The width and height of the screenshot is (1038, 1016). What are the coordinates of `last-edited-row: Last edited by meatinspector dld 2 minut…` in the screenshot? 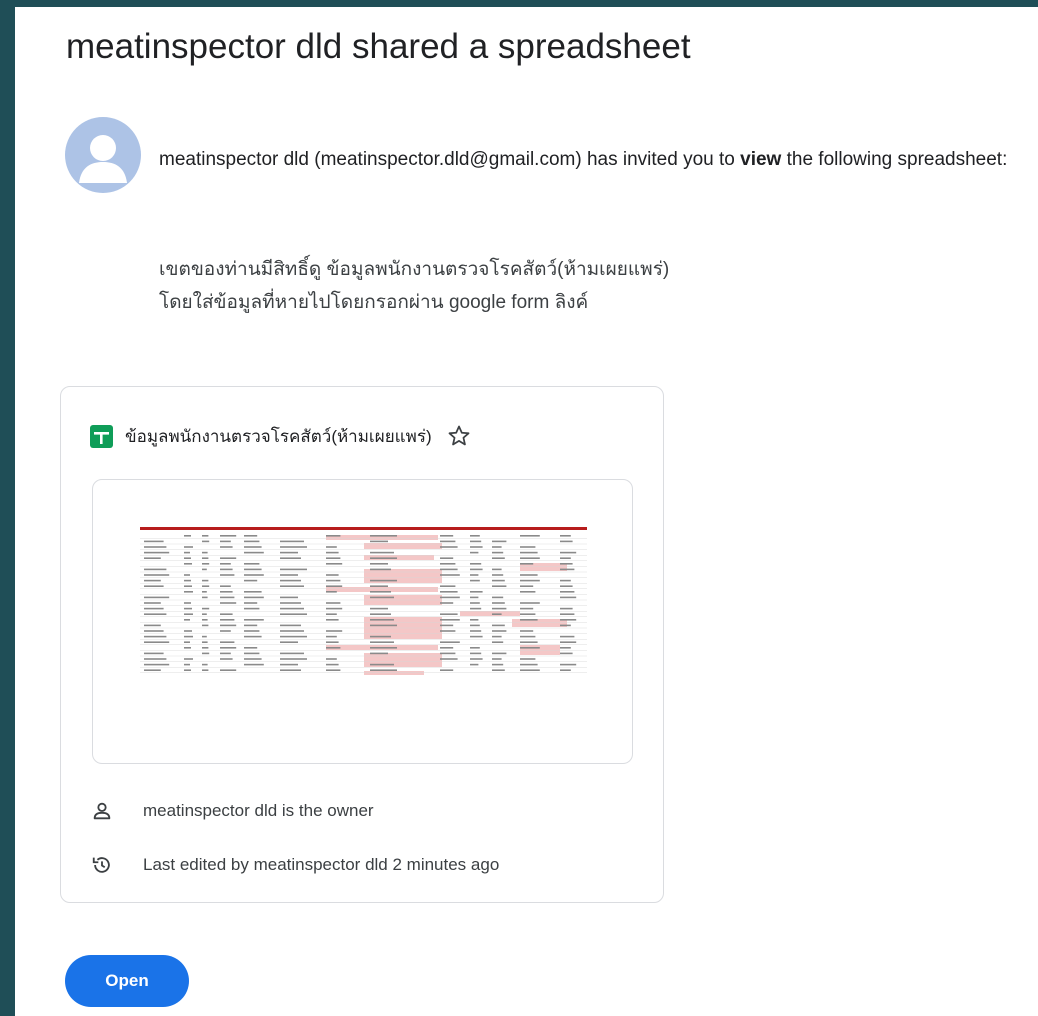 It's located at (295, 865).